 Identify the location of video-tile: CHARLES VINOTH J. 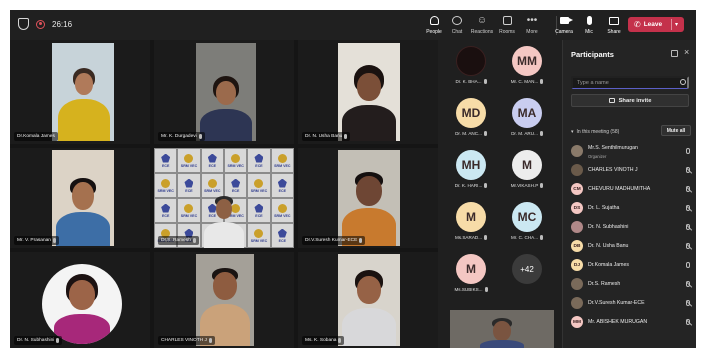
(224, 300).